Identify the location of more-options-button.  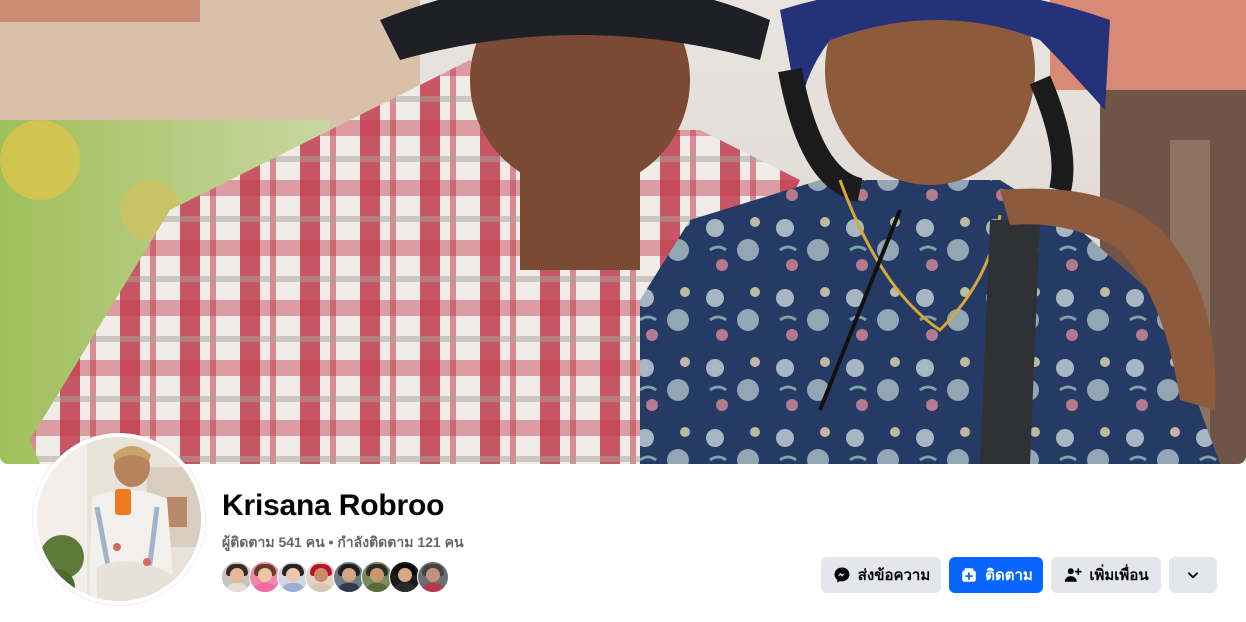
(1193, 575).